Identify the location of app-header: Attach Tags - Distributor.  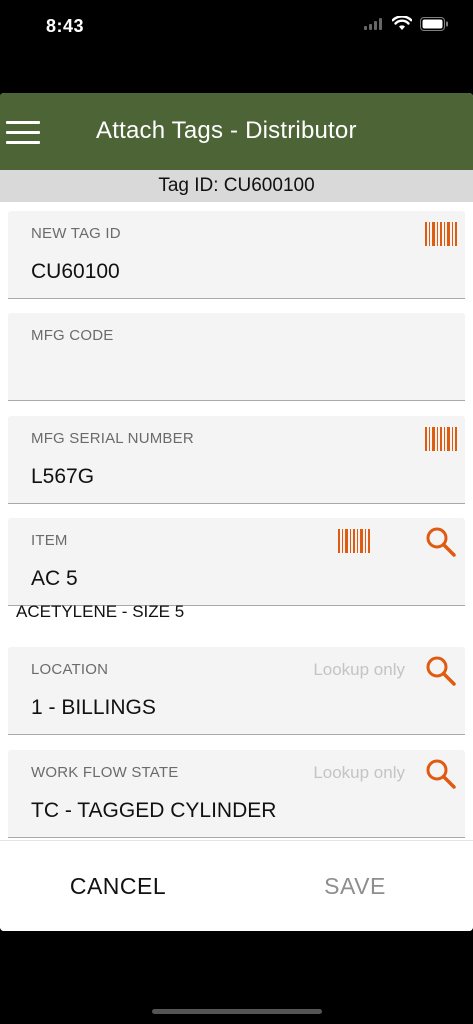
(236, 131).